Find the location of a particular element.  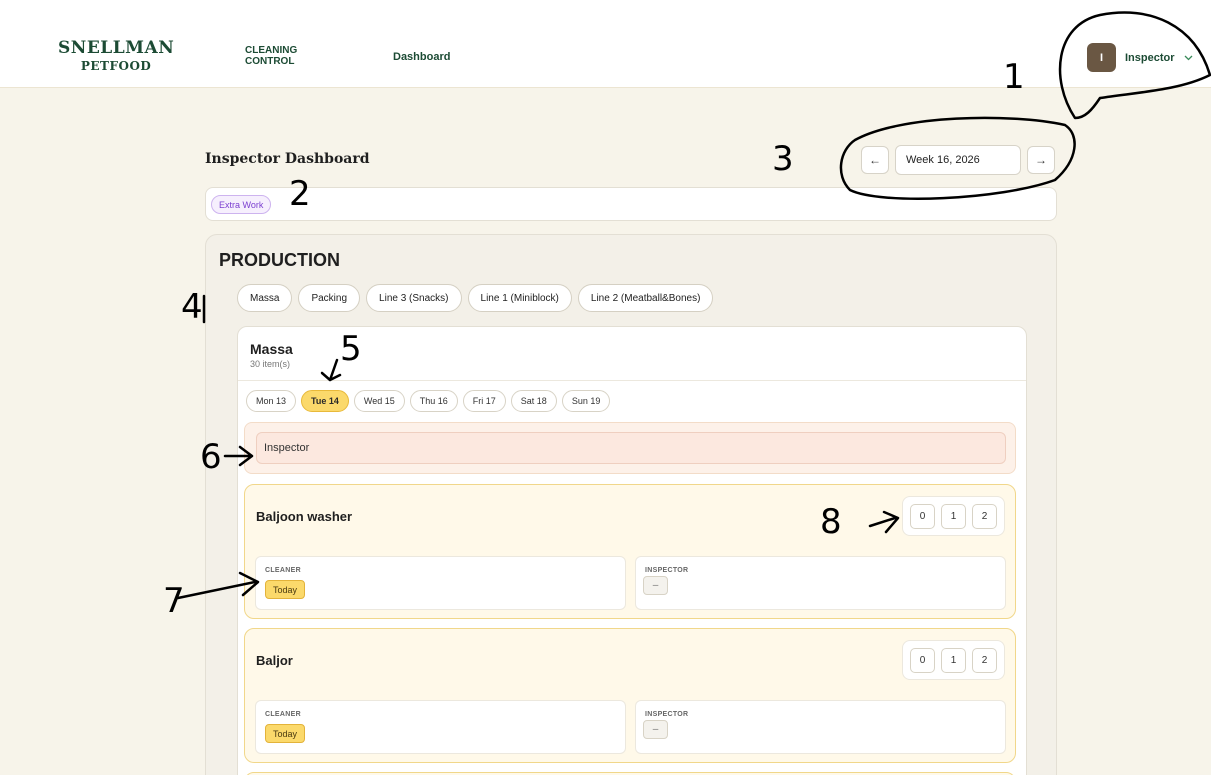

prev-week-button: ← is located at coordinates (875, 160).